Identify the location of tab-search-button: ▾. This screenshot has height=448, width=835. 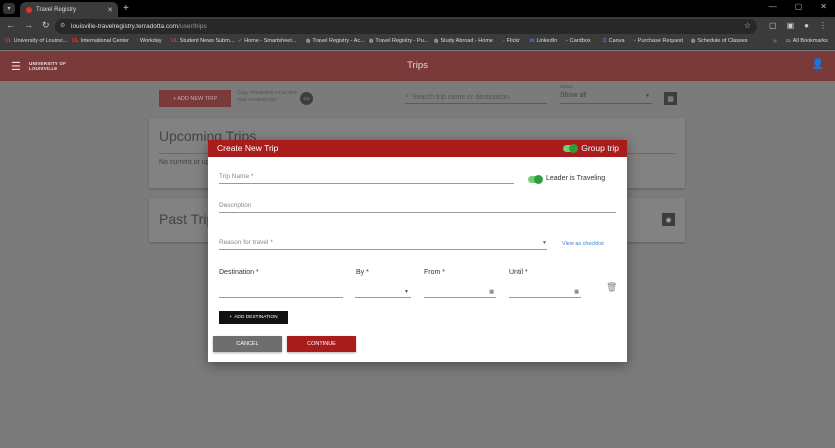
(9, 8).